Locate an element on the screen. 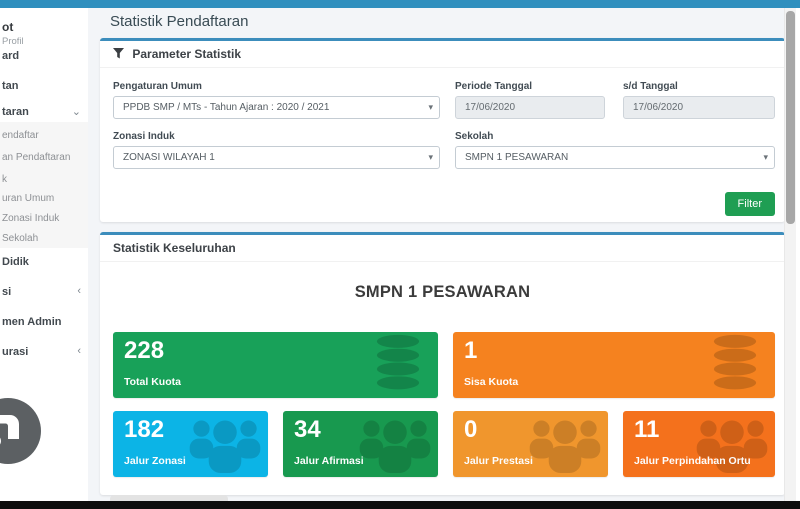 The image size is (800, 509). sidebar-subitem-pendaftaran: an Pendaftaran is located at coordinates (44, 157).